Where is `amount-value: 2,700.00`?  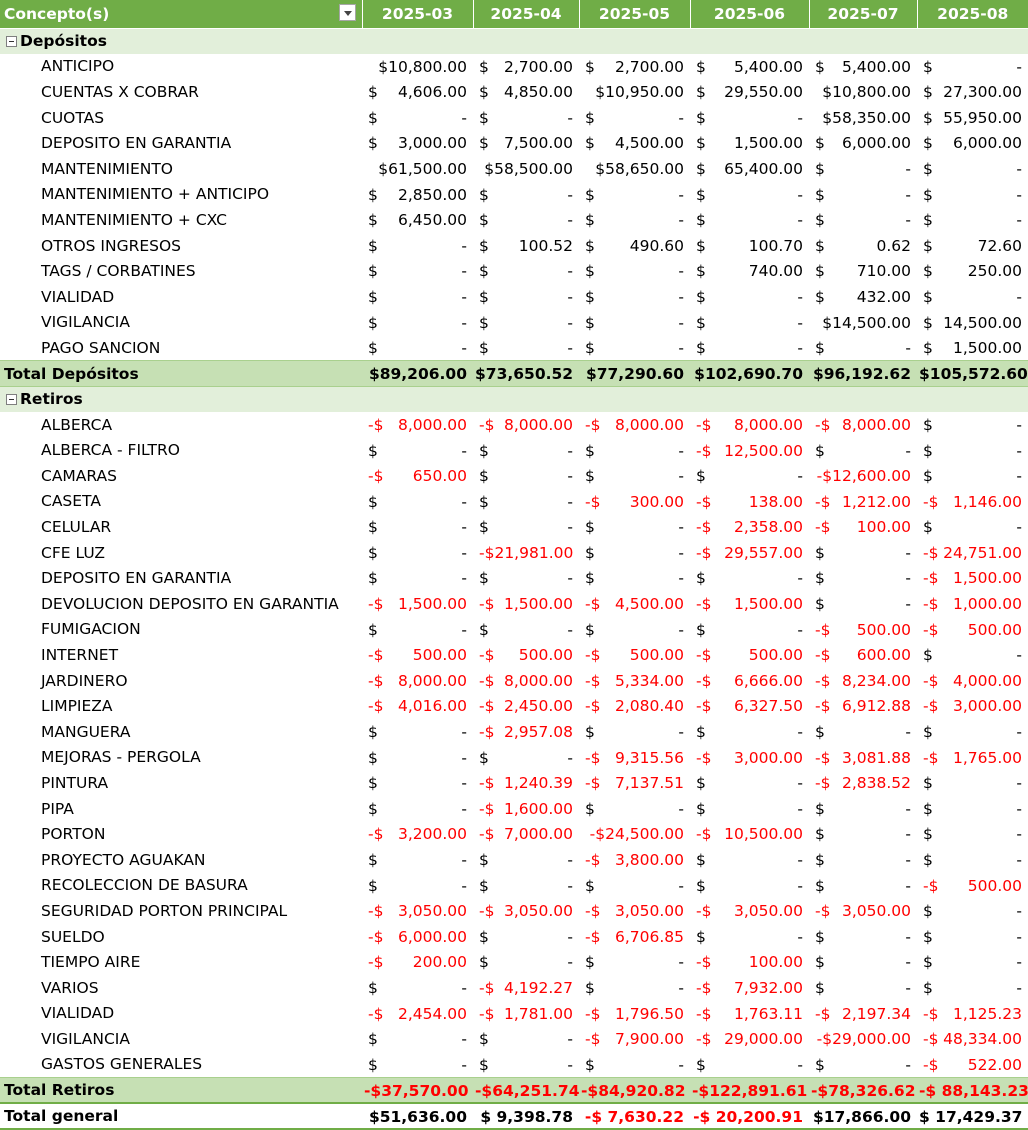 amount-value: 2,700.00 is located at coordinates (538, 66).